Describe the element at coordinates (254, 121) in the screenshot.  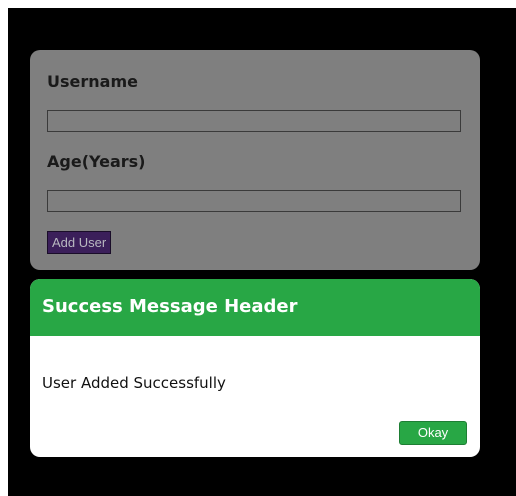
I see `username-input` at that location.